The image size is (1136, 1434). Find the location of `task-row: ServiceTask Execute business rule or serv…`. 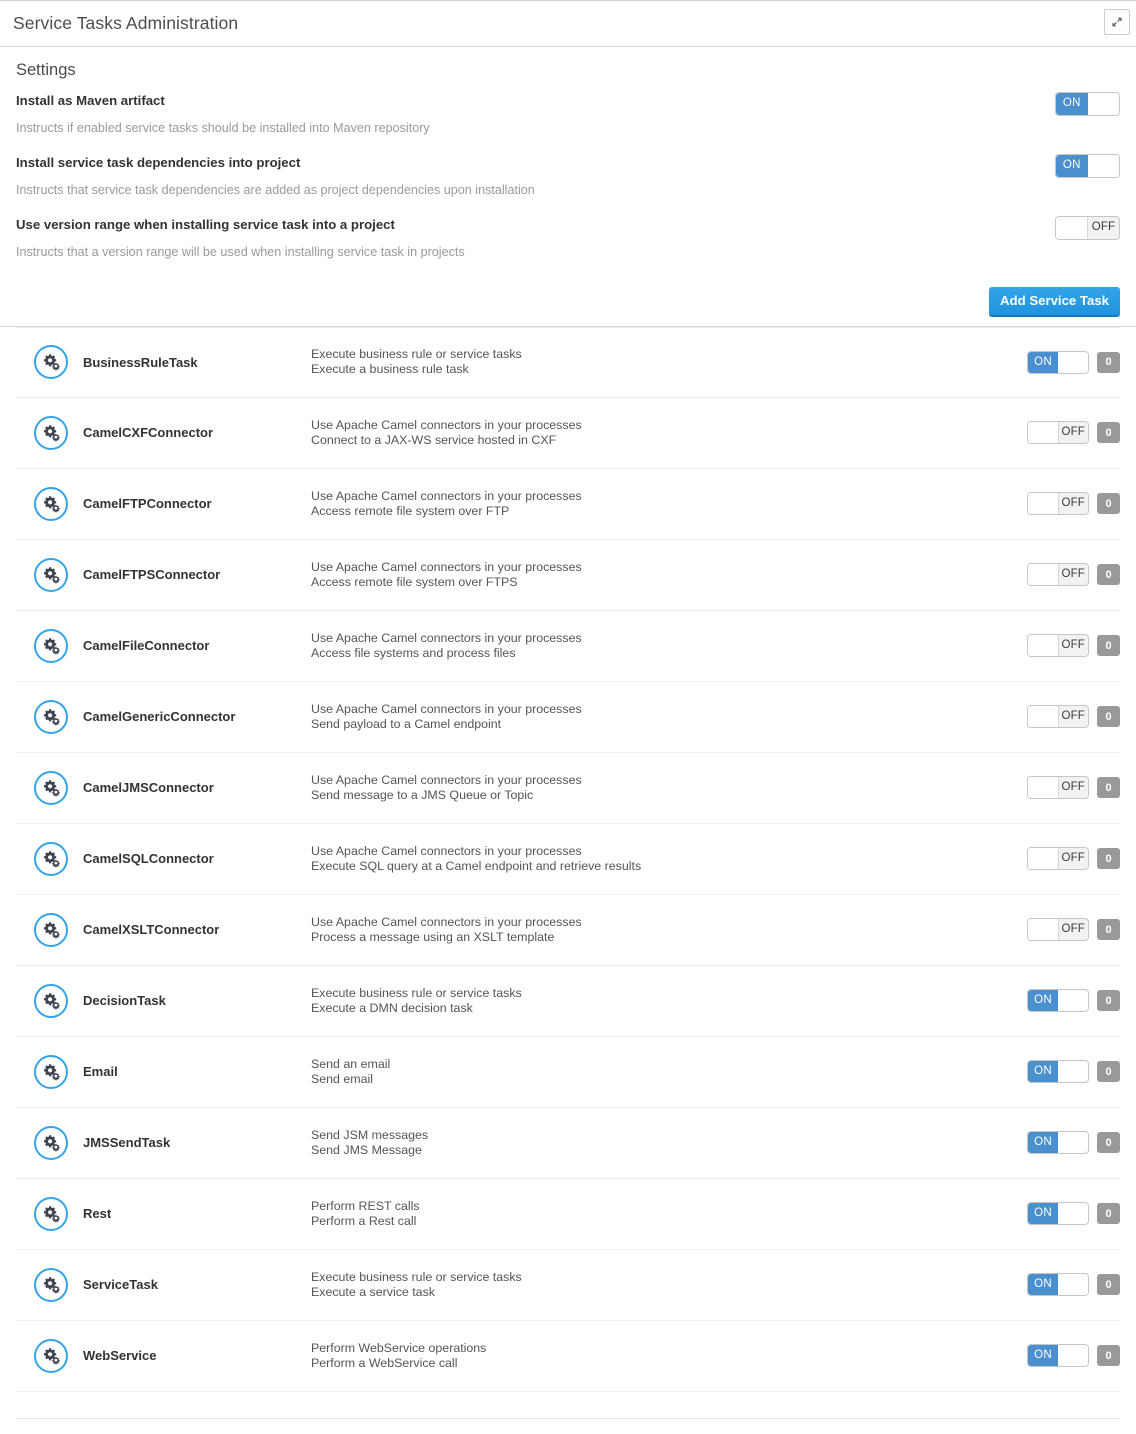

task-row: ServiceTask Execute business rule or serv… is located at coordinates (568, 1285).